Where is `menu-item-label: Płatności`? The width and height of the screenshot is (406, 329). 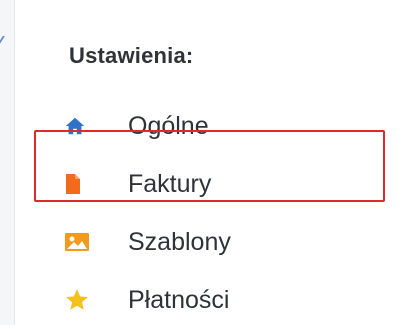
menu-item-label: Płatności is located at coordinates (179, 299).